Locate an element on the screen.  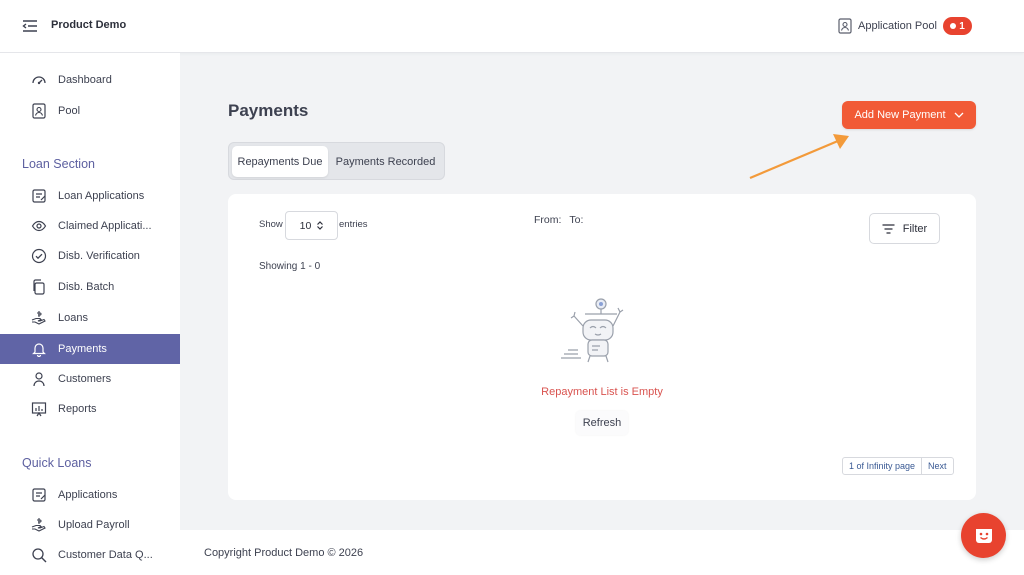
sidebar-item-applications: Applications is located at coordinates (90, 495).